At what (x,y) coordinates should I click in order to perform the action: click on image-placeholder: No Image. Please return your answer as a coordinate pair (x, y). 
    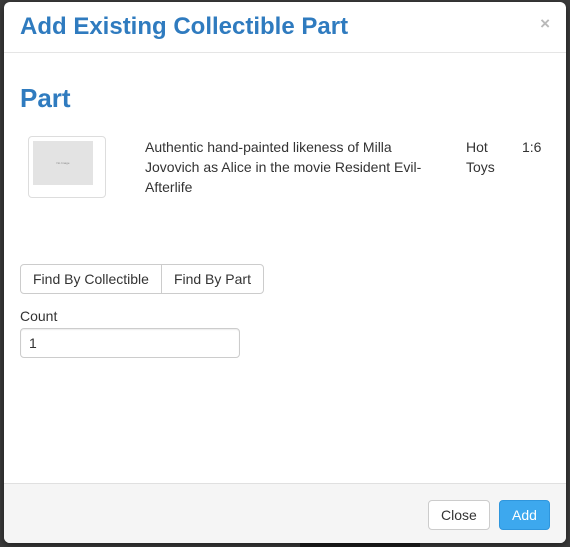
    Looking at the image, I should click on (63, 163).